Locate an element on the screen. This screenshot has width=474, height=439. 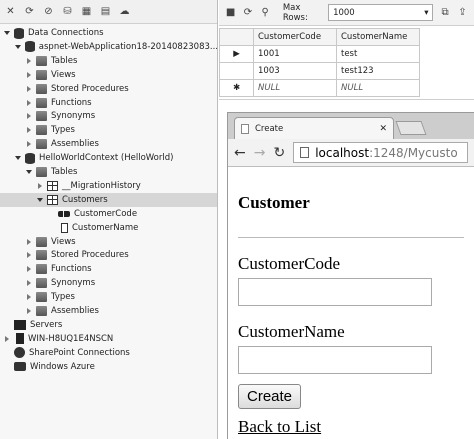
tree-assemblies-1: Assemblies is located at coordinates (108, 144).